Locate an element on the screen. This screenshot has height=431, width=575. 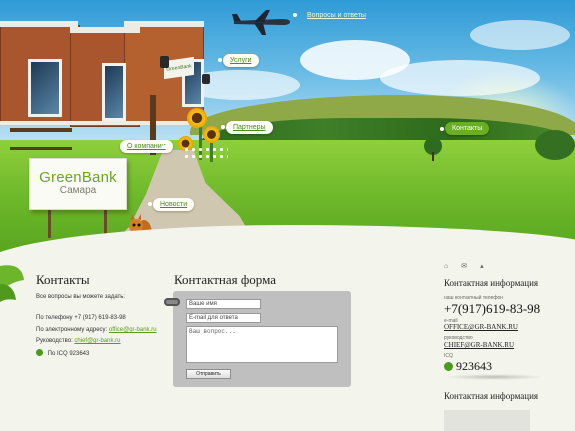
tree-trunk is located at coordinates (433, 156).